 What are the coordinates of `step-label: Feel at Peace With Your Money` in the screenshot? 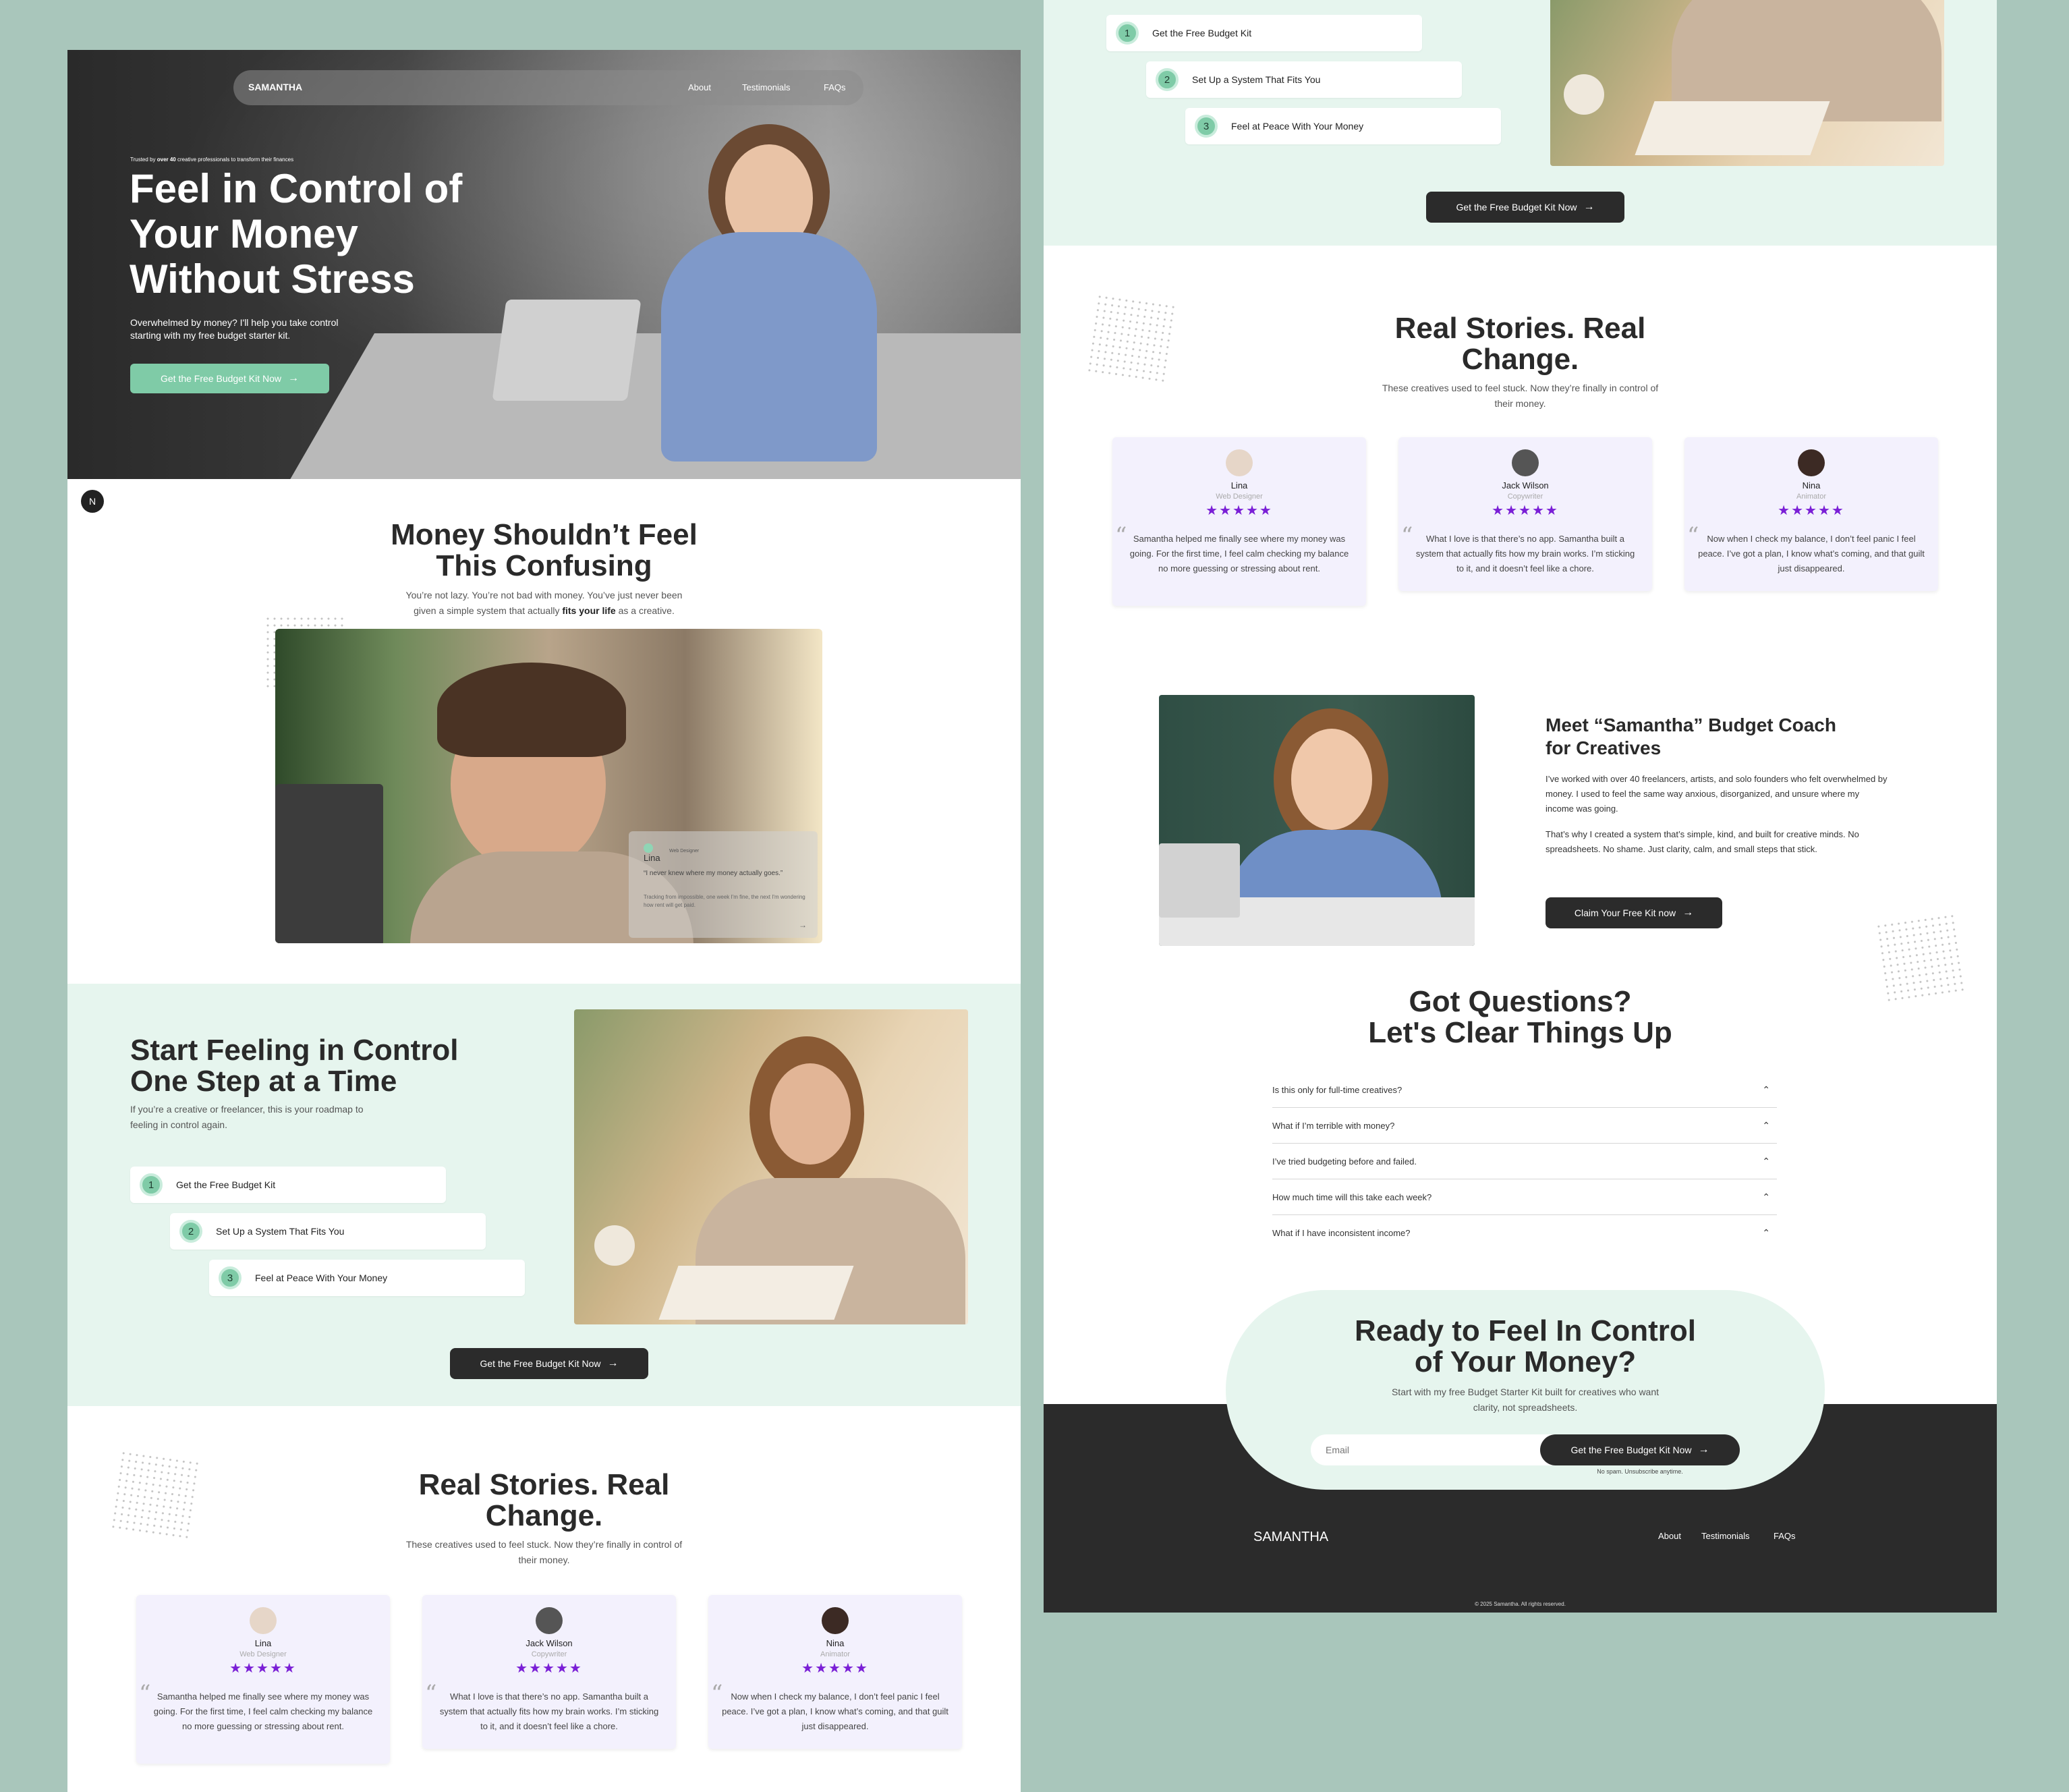 It's located at (321, 1277).